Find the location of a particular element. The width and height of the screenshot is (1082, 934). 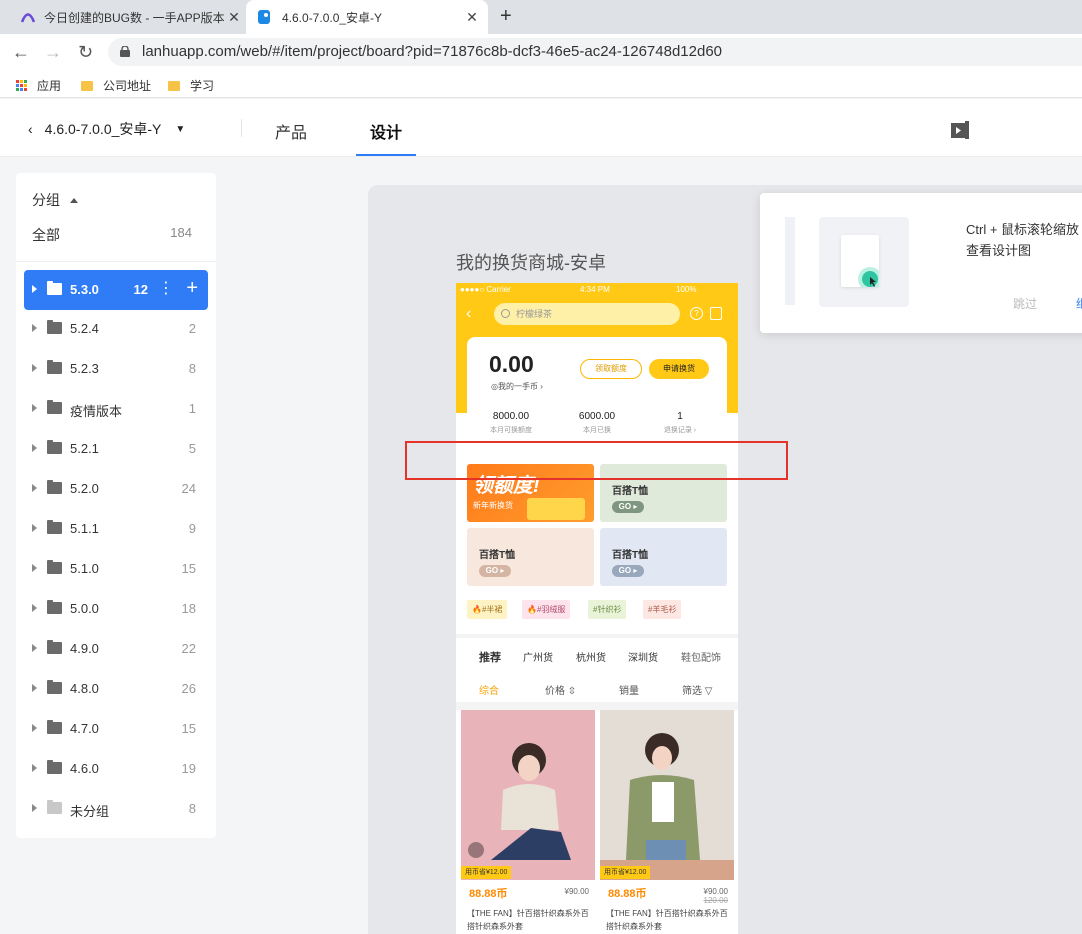

category-tab: 深圳货 is located at coordinates (643, 658).